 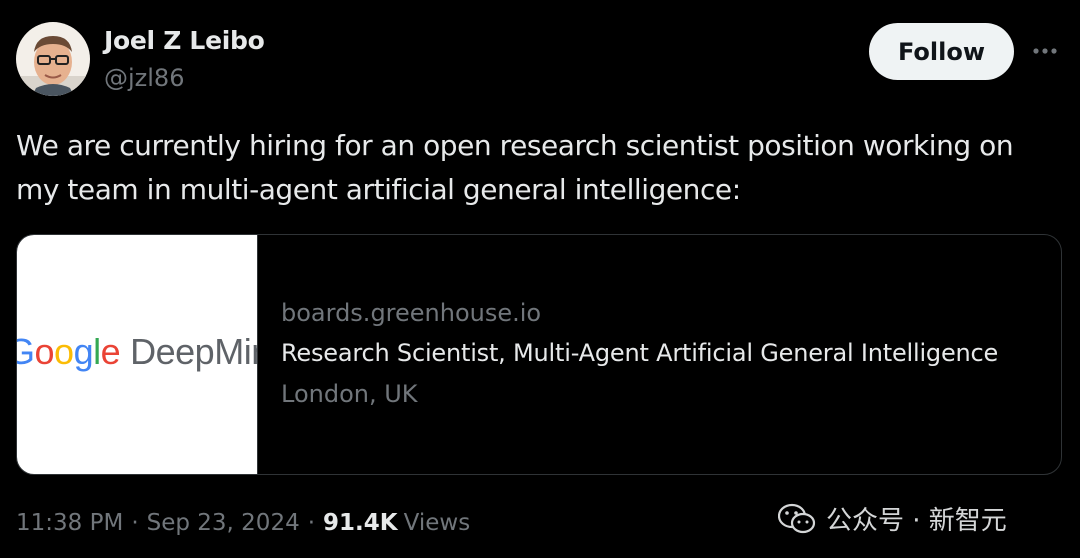 I want to click on wechat-watermark: 公众号 · 新智元, so click(x=892, y=518).